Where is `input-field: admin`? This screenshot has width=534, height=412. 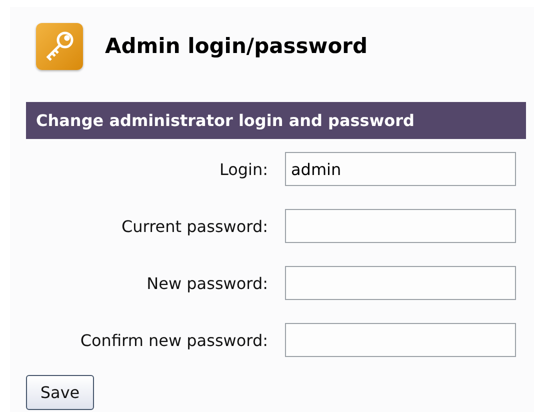
input-field: admin is located at coordinates (400, 169).